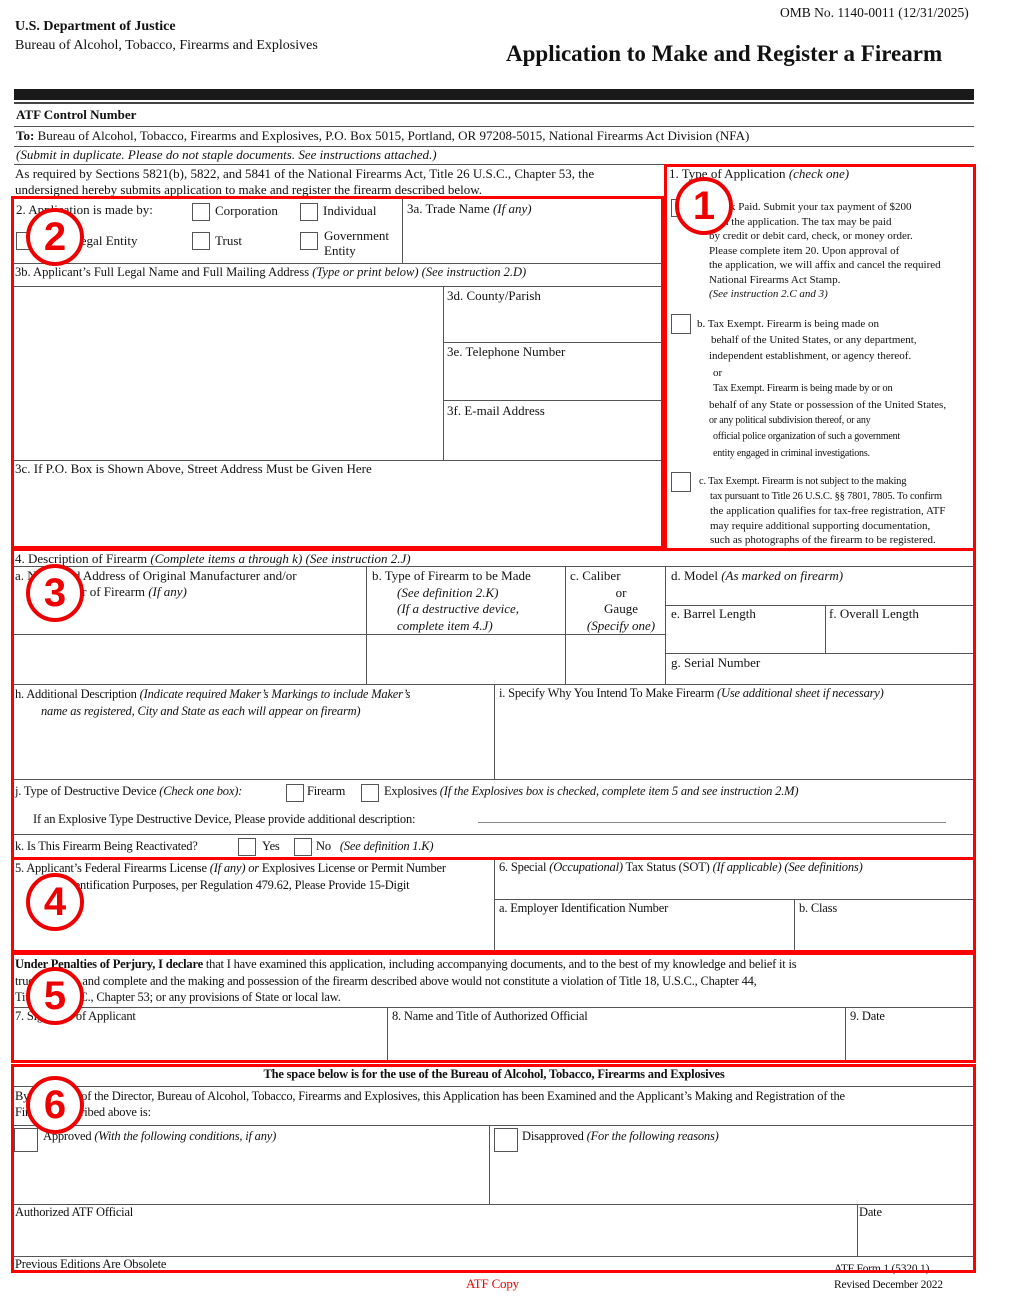  What do you see at coordinates (870, 1212) in the screenshot?
I see `atf-date-label: Date` at bounding box center [870, 1212].